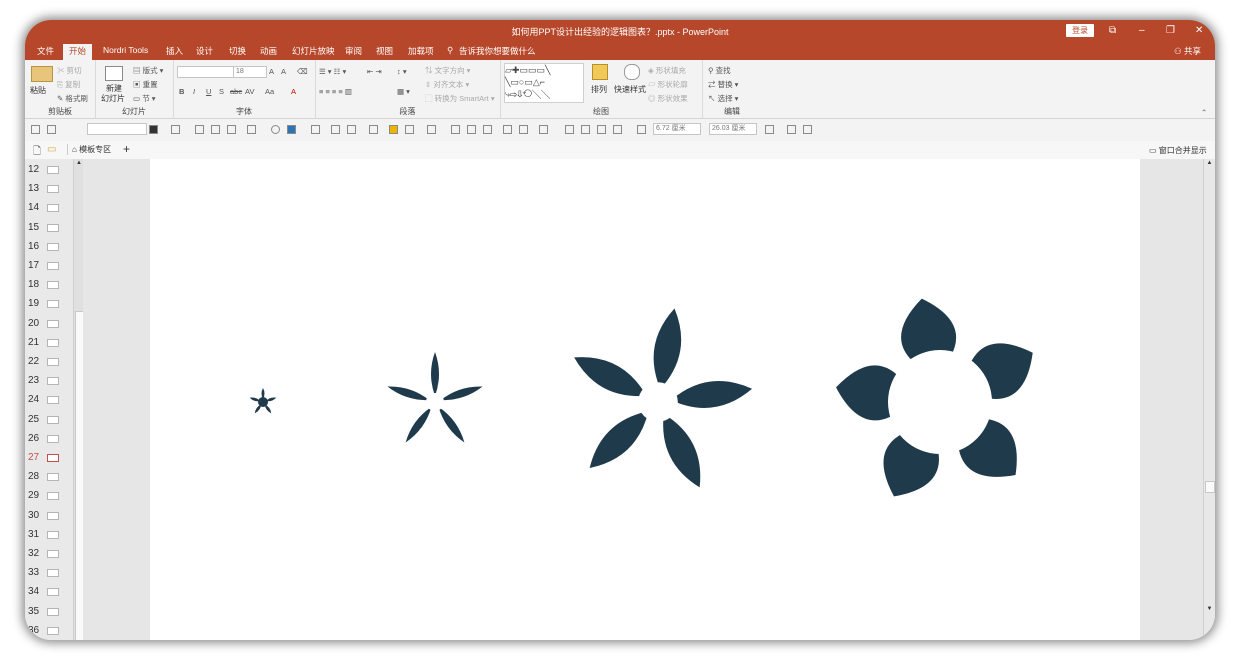  Describe the element at coordinates (114, 73) in the screenshot. I see `new-slide-icon` at that location.